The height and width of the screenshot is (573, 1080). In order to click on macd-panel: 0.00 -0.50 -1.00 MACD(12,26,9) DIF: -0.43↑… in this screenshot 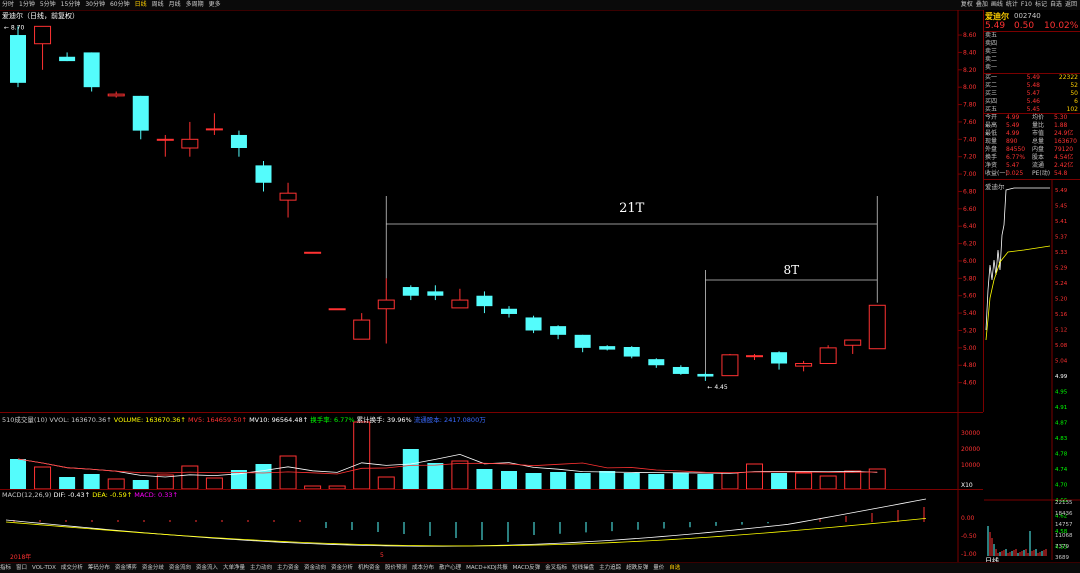, I will do `click(491, 525)`.